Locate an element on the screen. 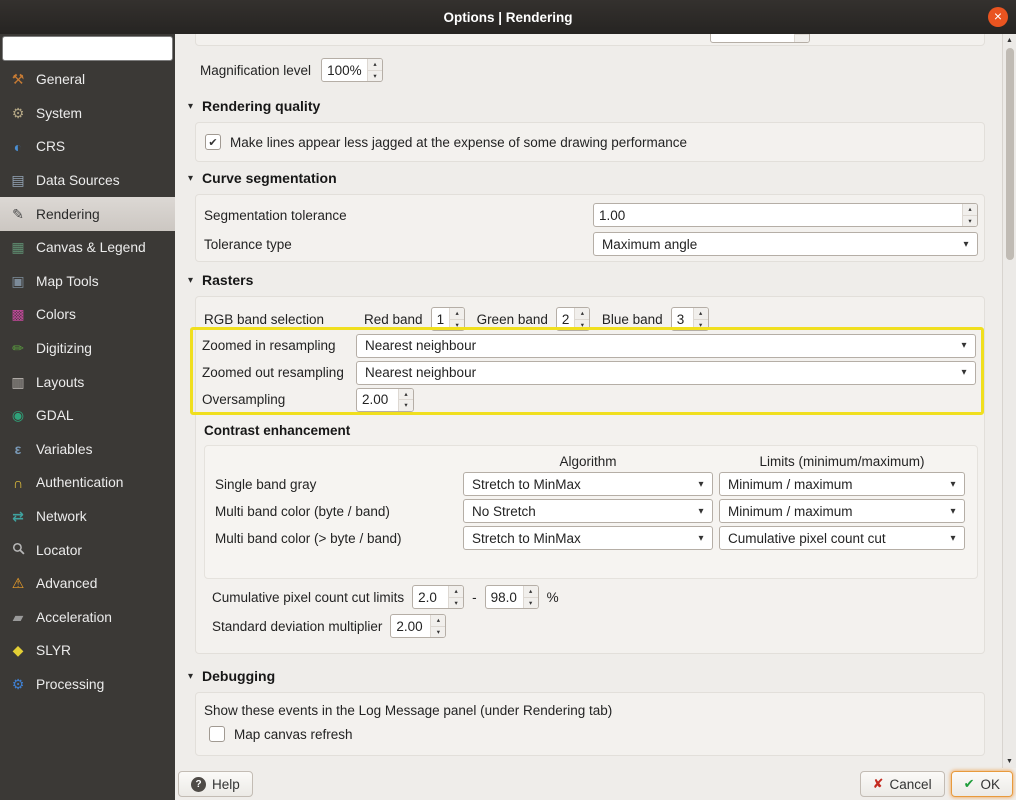 The width and height of the screenshot is (1016, 800). zoomed-out-resampling-combobox: Nearest neighbour ▾ is located at coordinates (666, 372).